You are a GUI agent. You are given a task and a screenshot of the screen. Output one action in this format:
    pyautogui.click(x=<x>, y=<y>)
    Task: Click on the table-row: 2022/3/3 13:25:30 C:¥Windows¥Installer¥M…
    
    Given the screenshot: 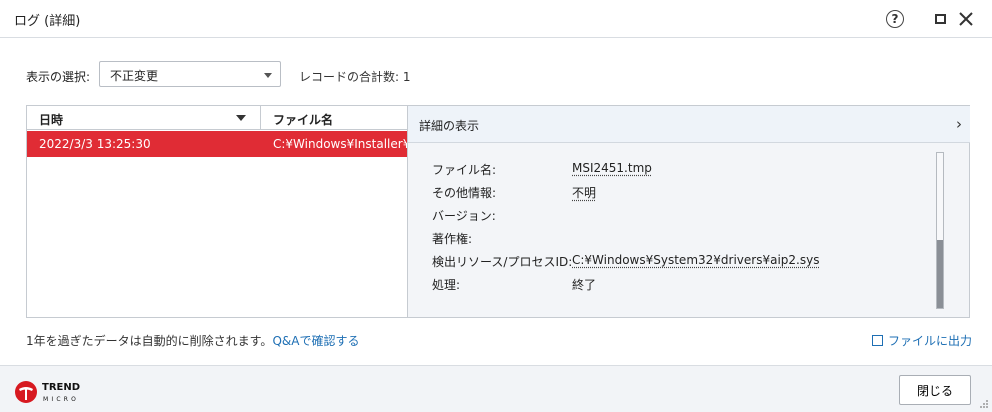 What is the action you would take?
    pyautogui.click(x=217, y=144)
    